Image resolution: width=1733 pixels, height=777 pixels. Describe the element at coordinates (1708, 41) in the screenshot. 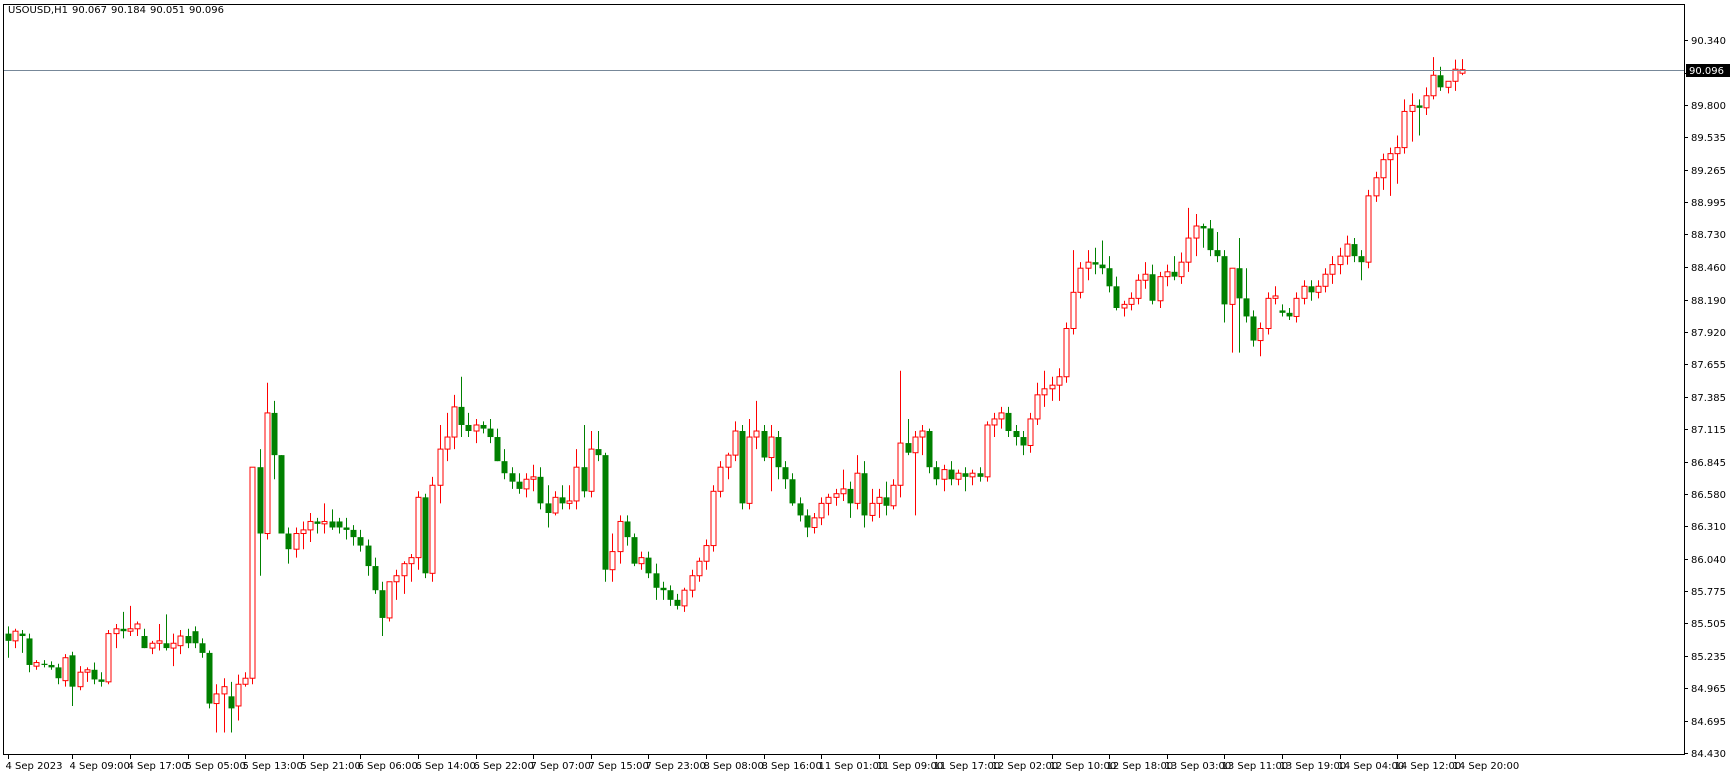

I see `y-tick-label: 90.340` at that location.